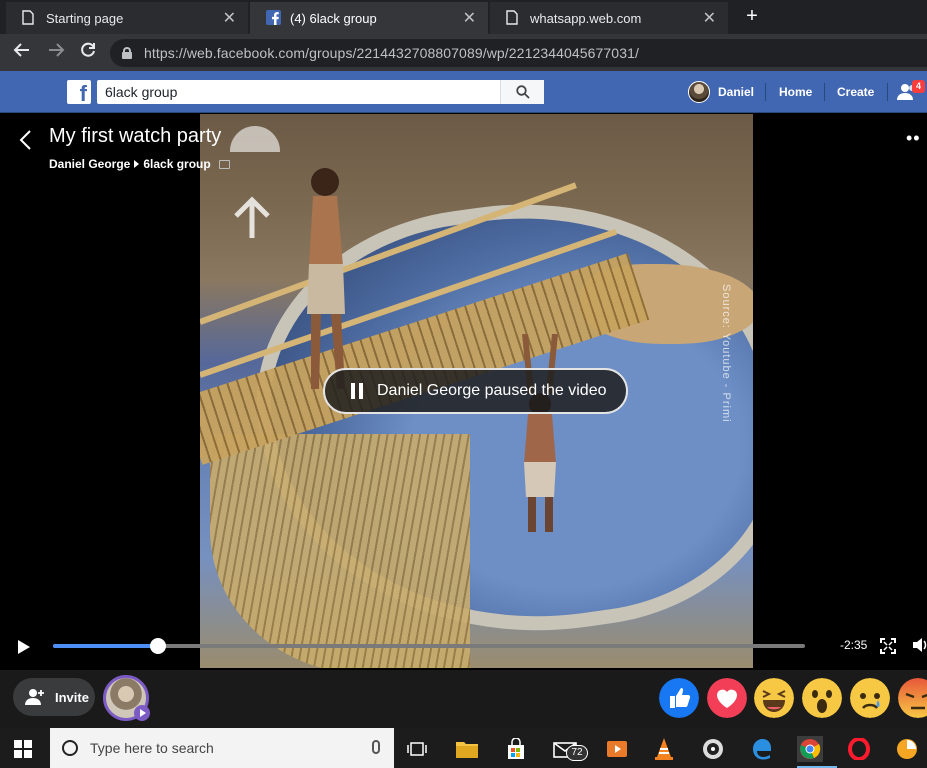 This screenshot has width=927, height=768. What do you see at coordinates (176, 164) in the screenshot?
I see `group-name-link: 6lack group` at bounding box center [176, 164].